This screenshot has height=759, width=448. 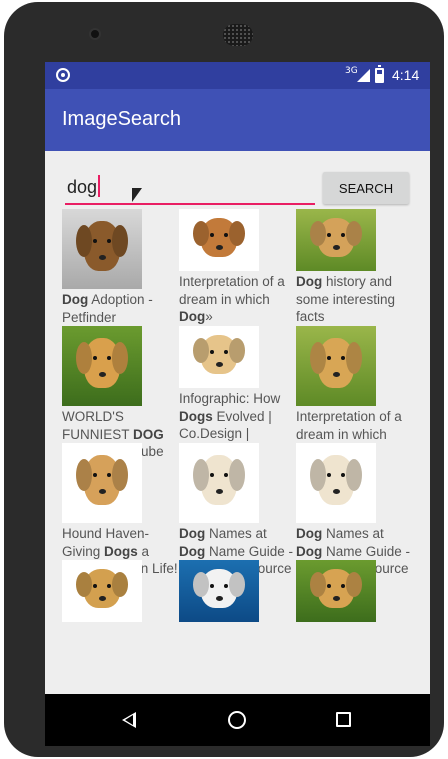 What do you see at coordinates (354, 299) in the screenshot?
I see `result-caption: Dog history and some interesting facts` at bounding box center [354, 299].